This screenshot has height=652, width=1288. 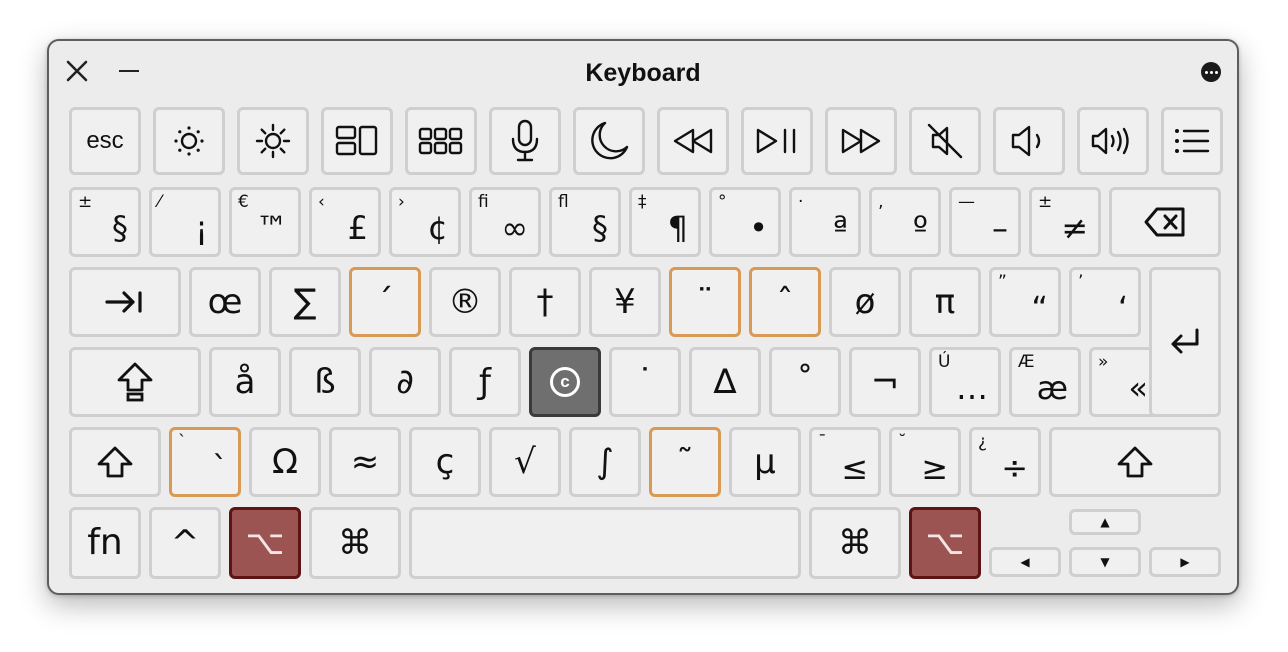 What do you see at coordinates (345, 222) in the screenshot?
I see `key-number-3: ‹ £` at bounding box center [345, 222].